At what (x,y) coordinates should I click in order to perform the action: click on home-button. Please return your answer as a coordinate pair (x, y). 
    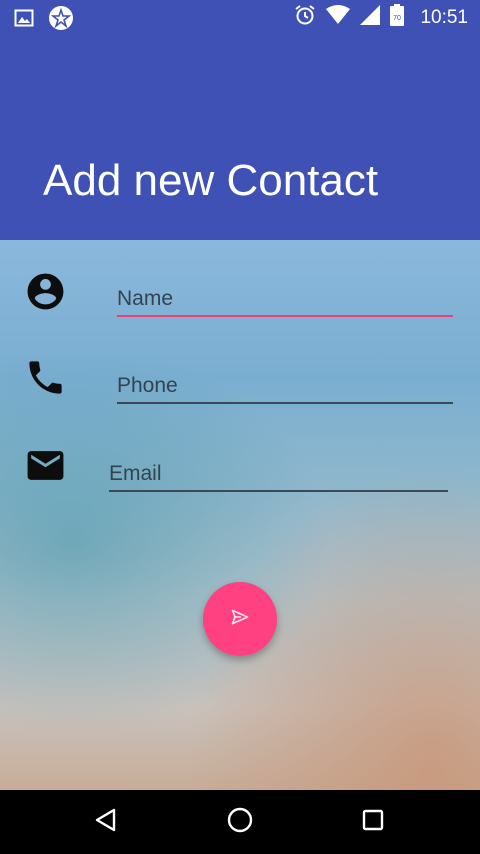
    Looking at the image, I should click on (240, 822).